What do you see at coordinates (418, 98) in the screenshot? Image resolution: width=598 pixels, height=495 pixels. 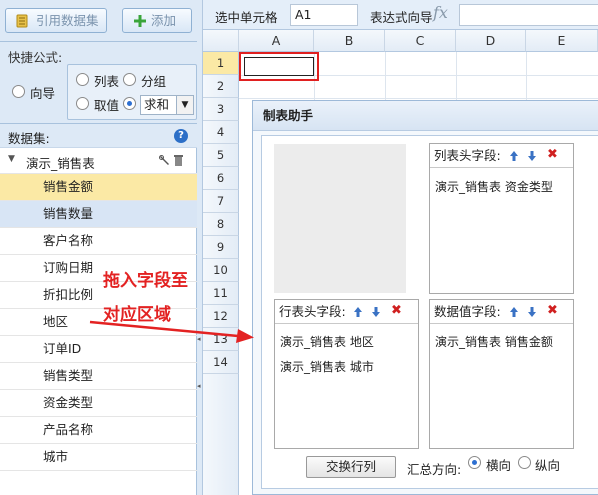 I see `grid-line` at bounding box center [418, 98].